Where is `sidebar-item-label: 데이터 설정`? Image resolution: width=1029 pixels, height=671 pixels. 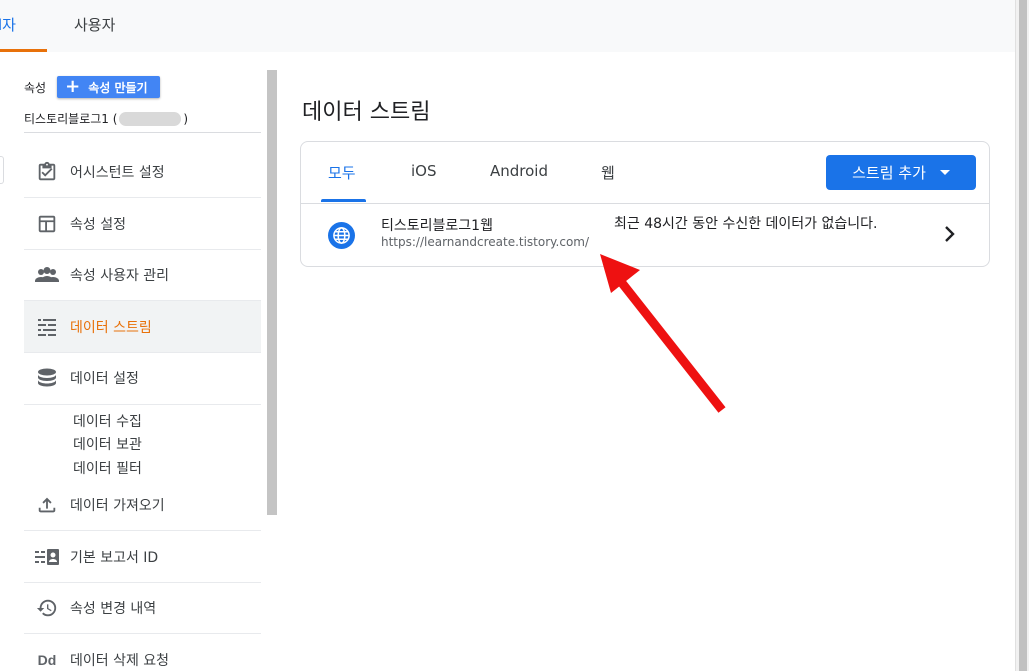 sidebar-item-label: 데이터 설정 is located at coordinates (104, 379).